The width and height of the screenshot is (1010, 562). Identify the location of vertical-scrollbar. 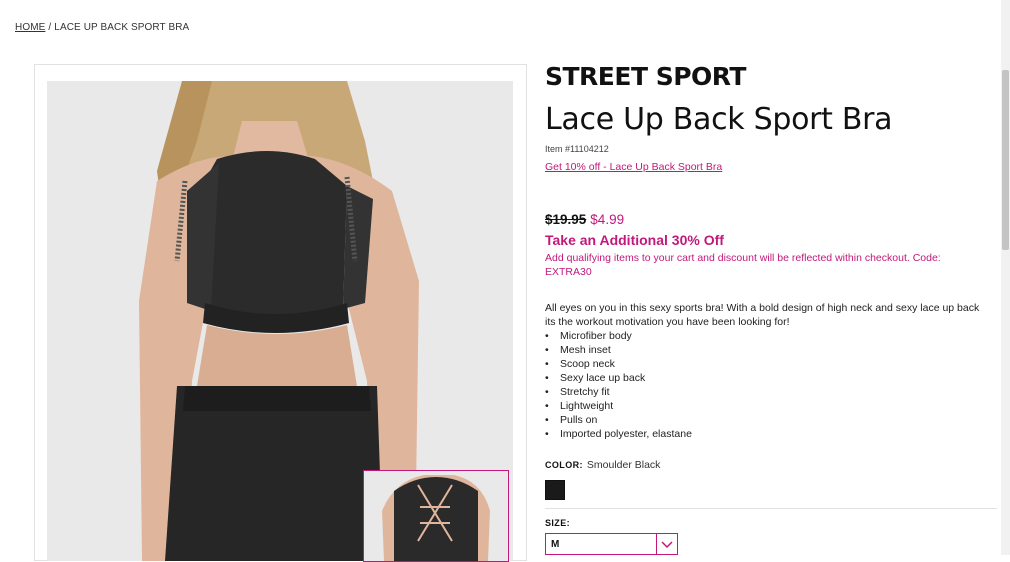
(1005, 277).